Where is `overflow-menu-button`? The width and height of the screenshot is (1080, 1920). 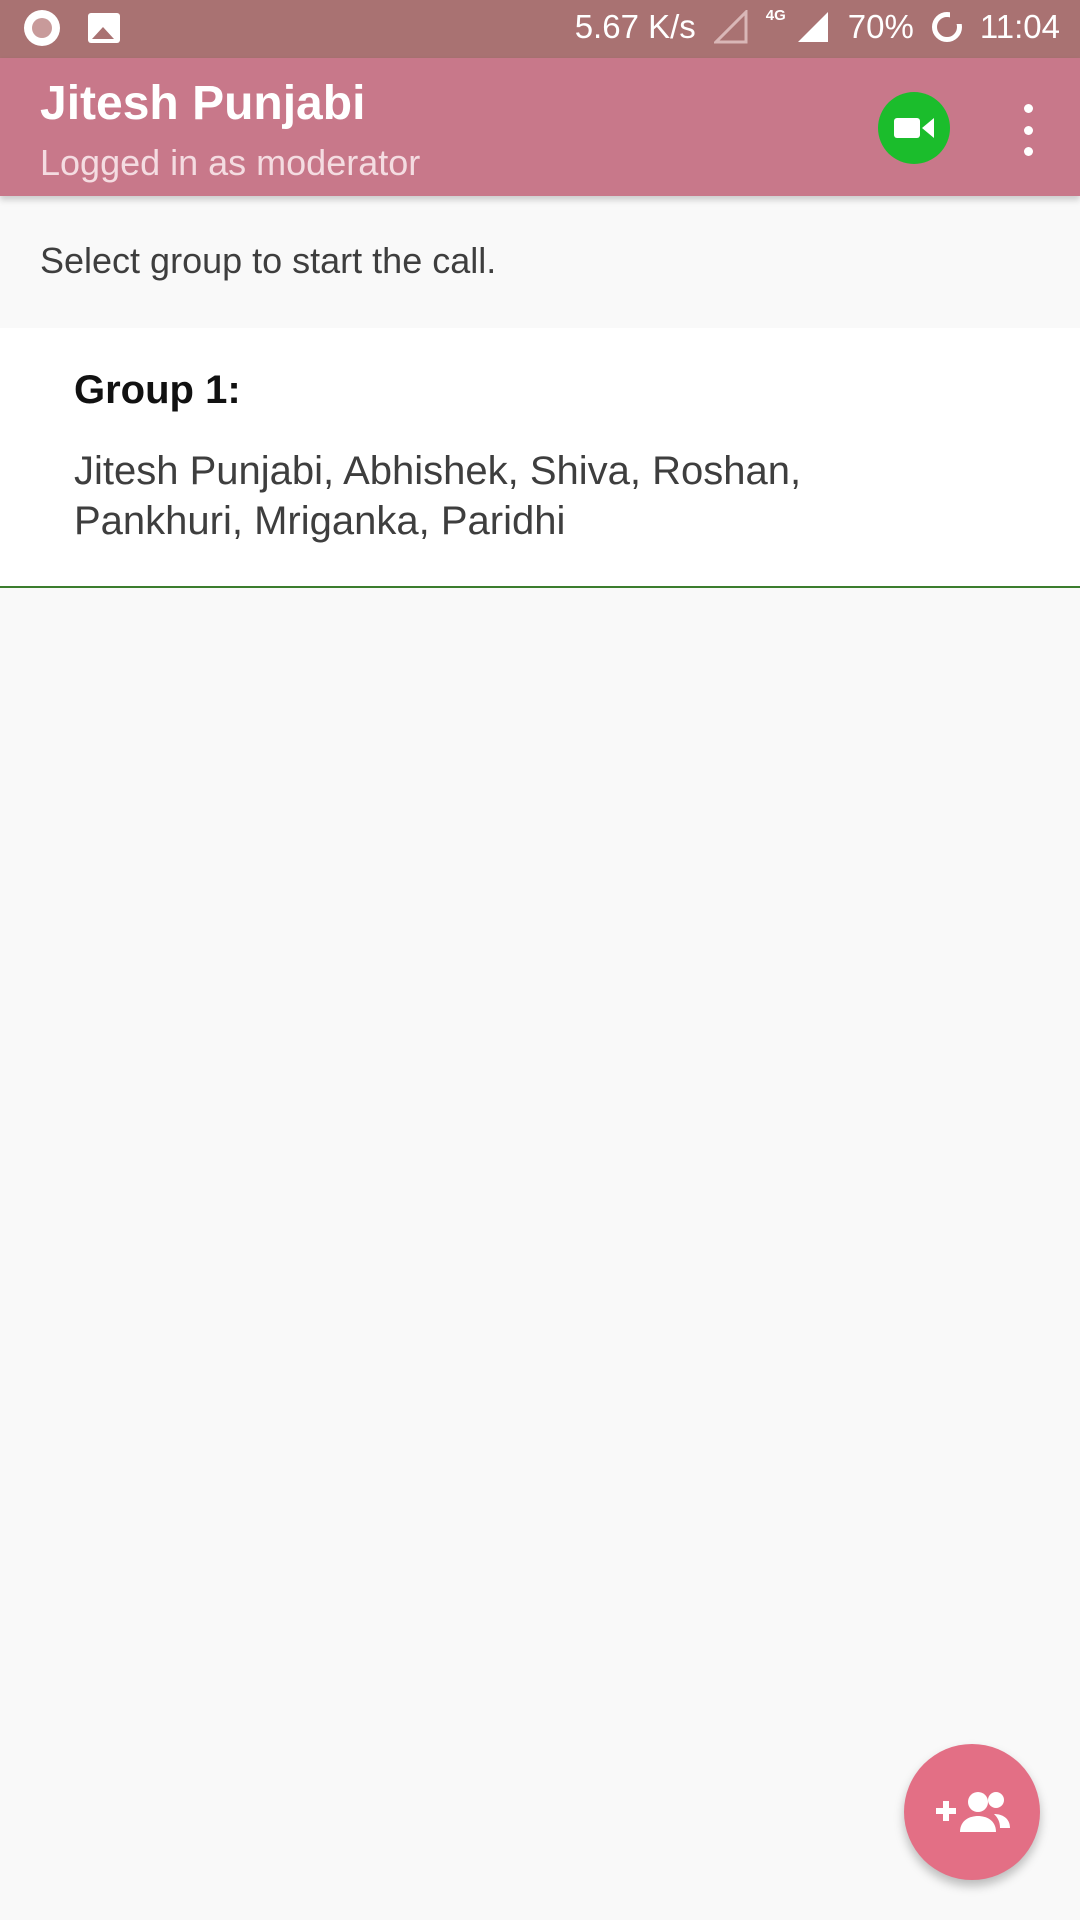
overflow-menu-button is located at coordinates (1028, 130).